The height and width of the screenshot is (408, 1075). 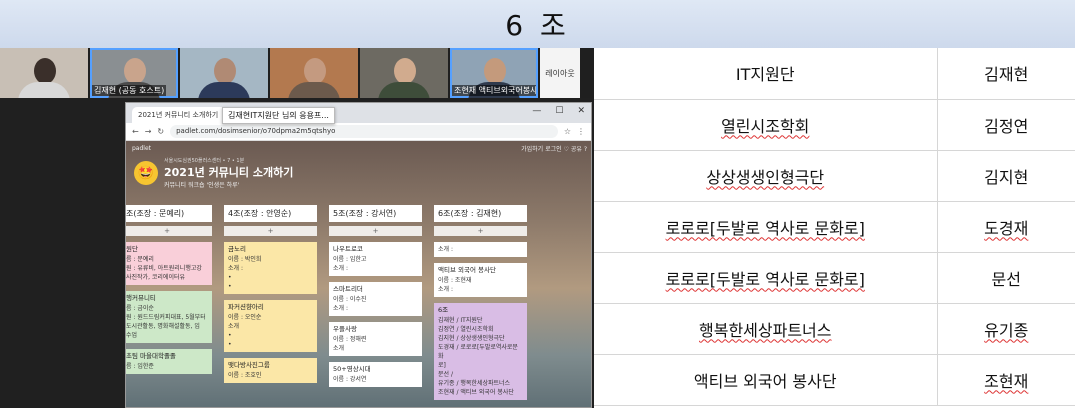 What do you see at coordinates (358, 113) in the screenshot?
I see `browser-tab-bar: 2021년 커뮤니티 소개하기 김재현IT지원단 님의 응용프... — ☐ ✕` at bounding box center [358, 113].